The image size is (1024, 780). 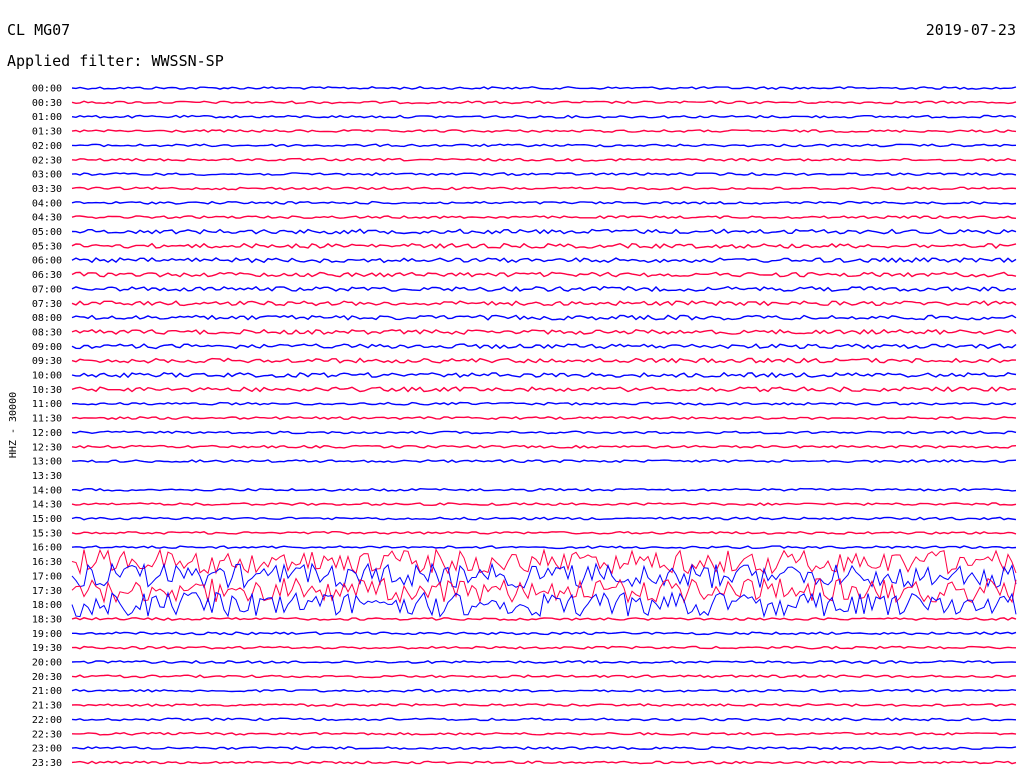 I want to click on time-tick-label: 01:00, so click(x=47, y=117).